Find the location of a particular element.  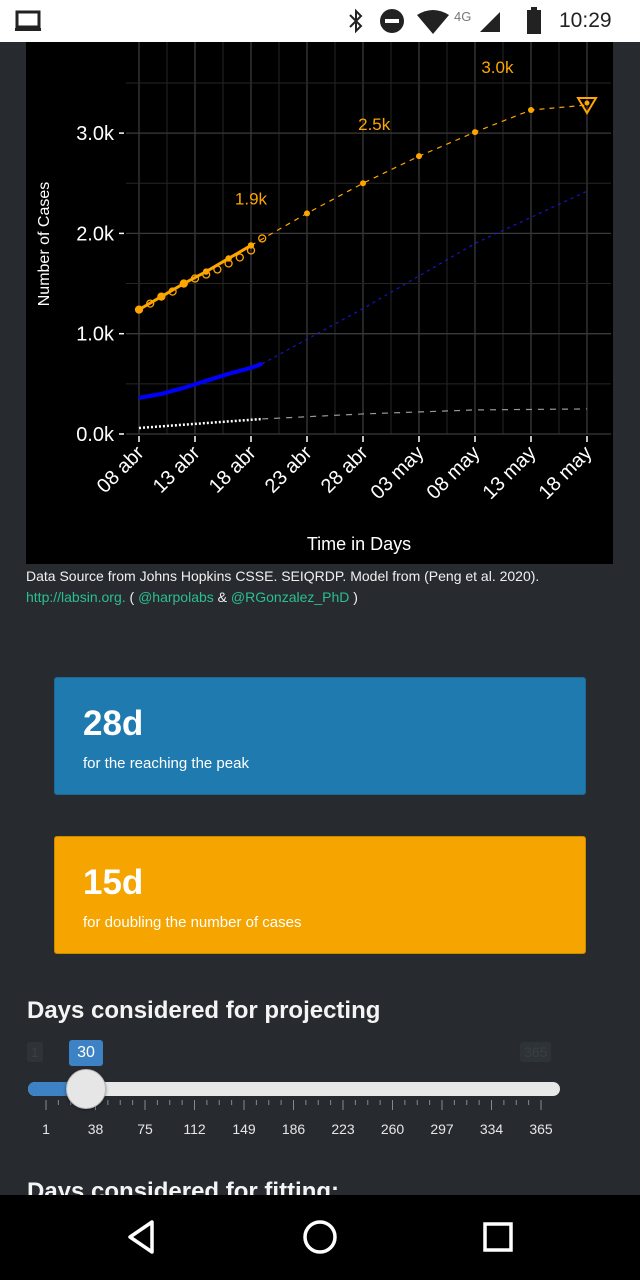

labsin-link: http://labsin.org. is located at coordinates (76, 597).